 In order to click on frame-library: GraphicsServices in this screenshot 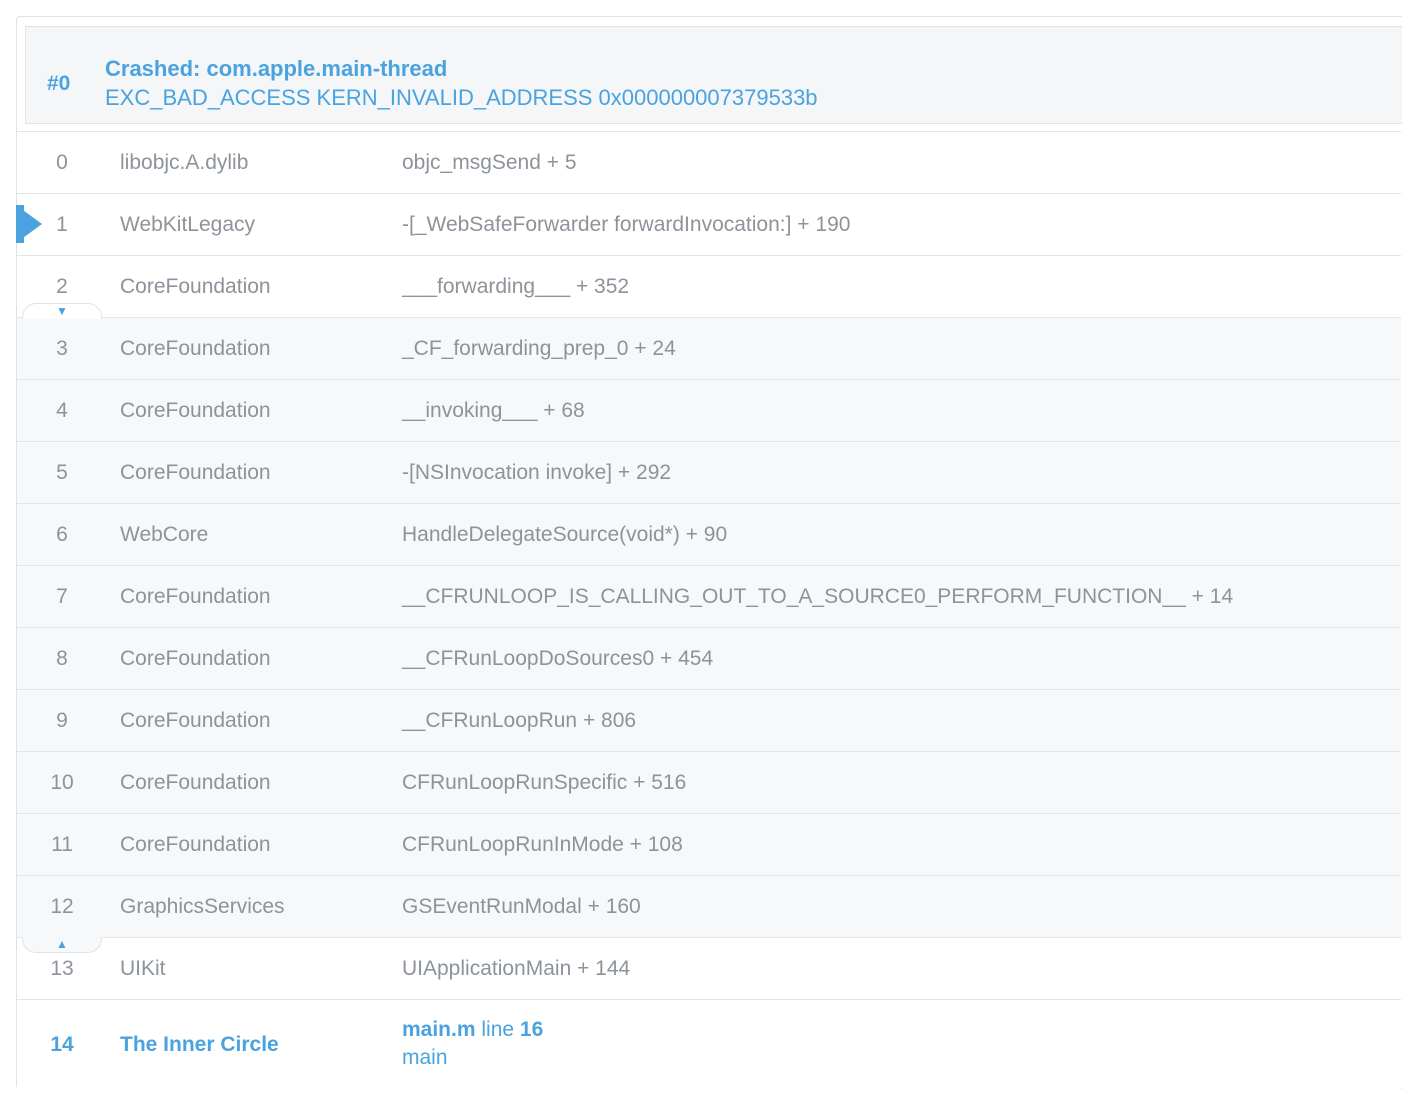, I will do `click(202, 906)`.